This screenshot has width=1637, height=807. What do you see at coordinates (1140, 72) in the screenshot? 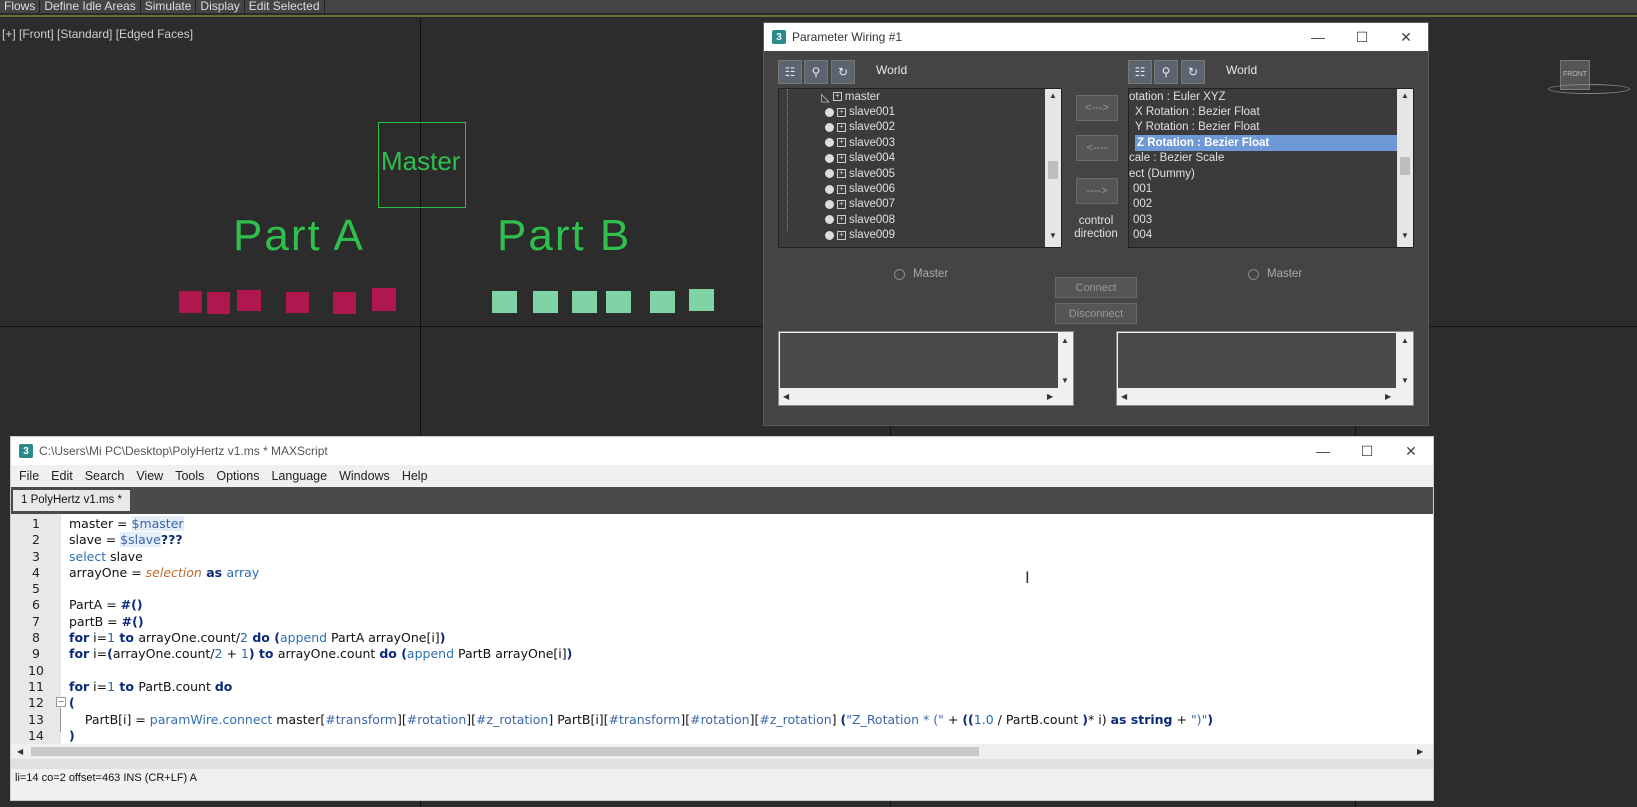
I see `right-tree-filter-icon: ☷` at bounding box center [1140, 72].